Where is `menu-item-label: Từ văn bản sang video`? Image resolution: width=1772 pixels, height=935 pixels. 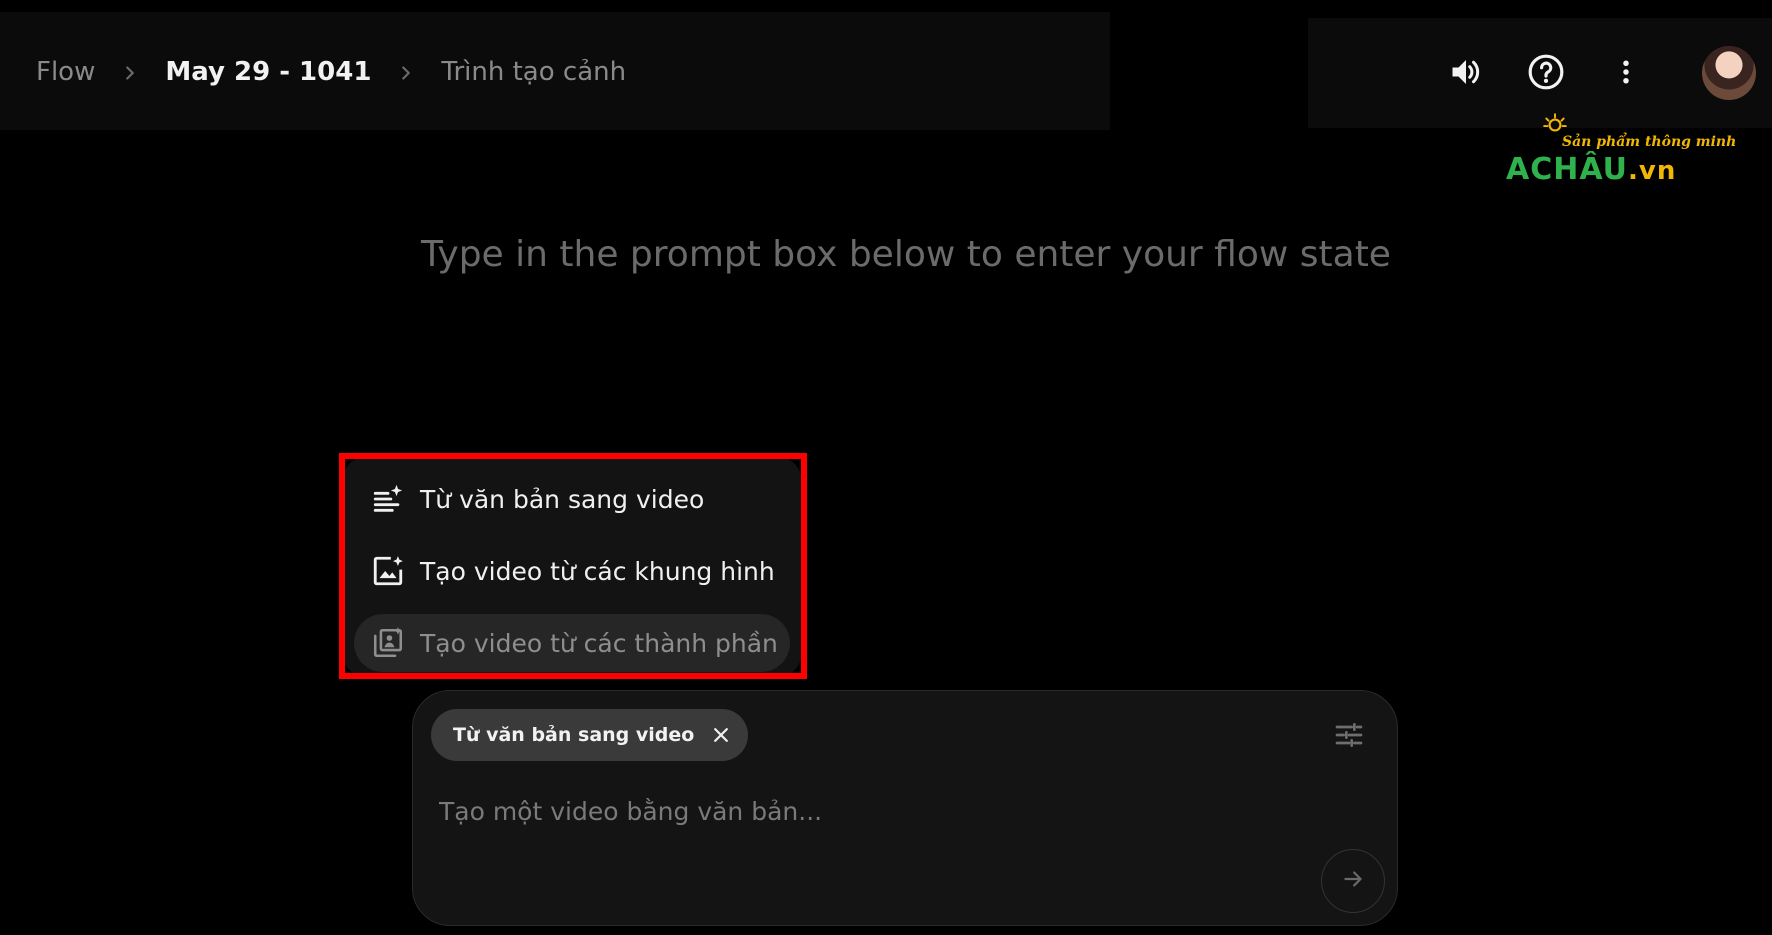
menu-item-label: Từ văn bản sang video is located at coordinates (562, 499).